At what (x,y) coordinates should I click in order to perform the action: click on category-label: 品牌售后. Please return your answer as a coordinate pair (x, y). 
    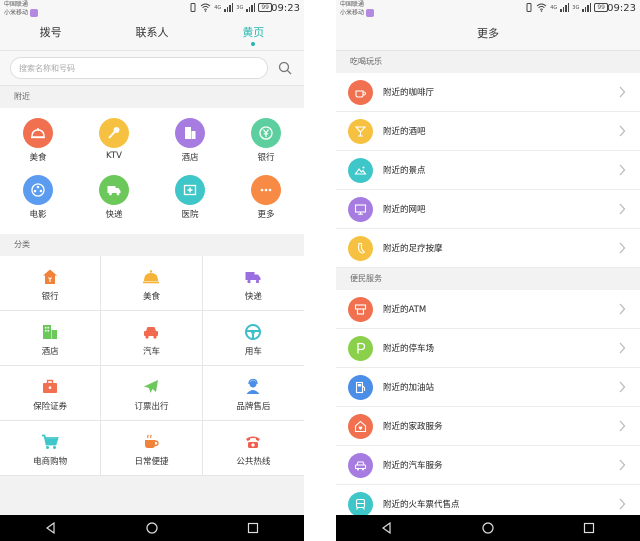
    Looking at the image, I should click on (253, 407).